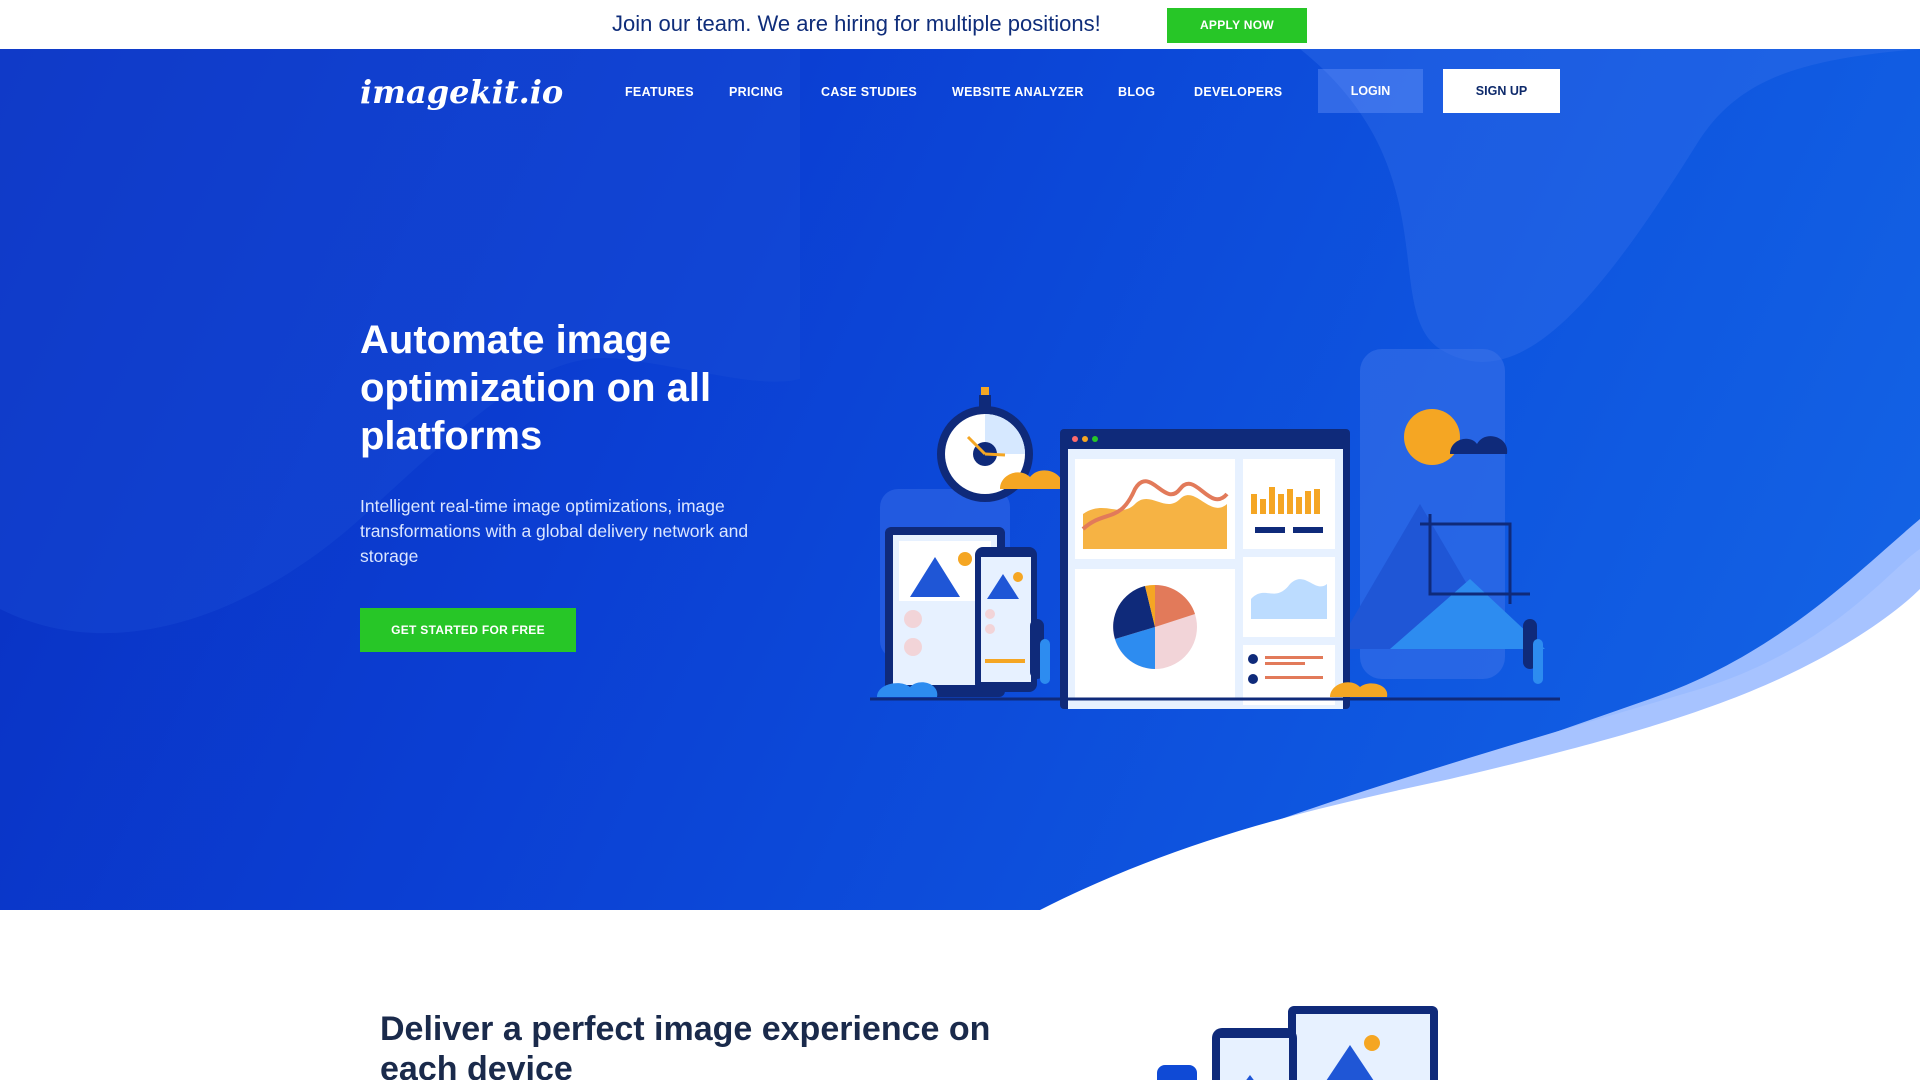 This screenshot has height=1080, width=1920. What do you see at coordinates (461, 92) in the screenshot?
I see `imagekit-logo: imagekit.io` at bounding box center [461, 92].